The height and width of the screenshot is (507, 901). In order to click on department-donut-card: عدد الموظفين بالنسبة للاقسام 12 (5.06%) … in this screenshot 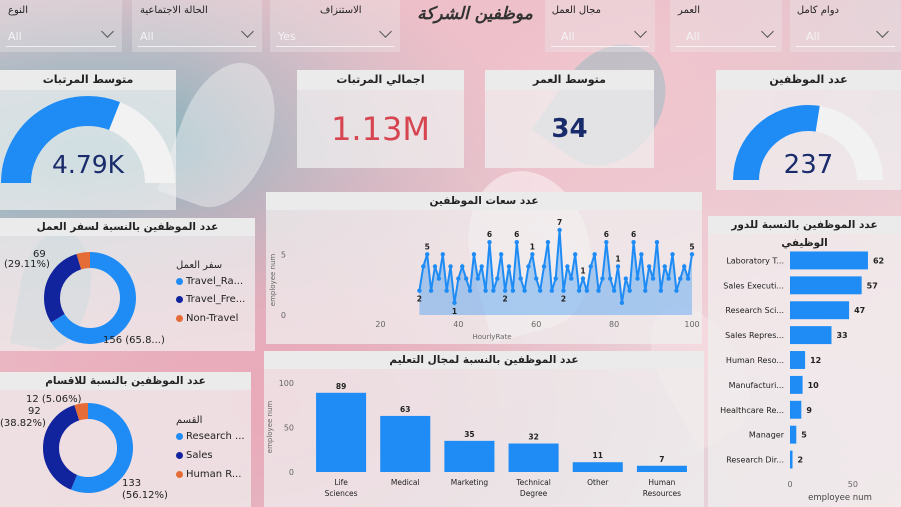, I will do `click(125, 439)`.